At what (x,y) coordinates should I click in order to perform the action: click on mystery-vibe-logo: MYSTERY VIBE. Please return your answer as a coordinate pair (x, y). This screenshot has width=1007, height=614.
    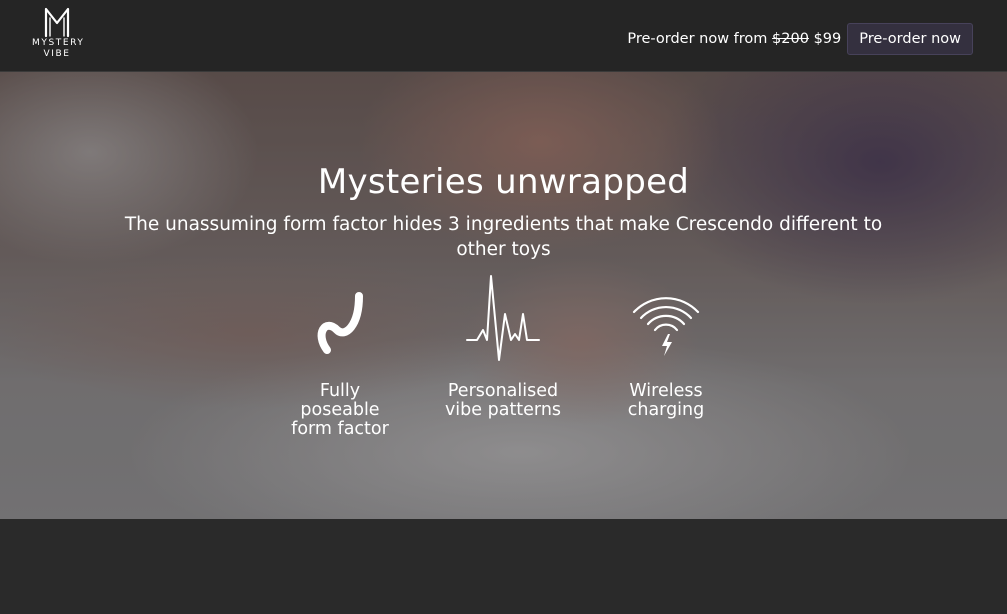
    Looking at the image, I should click on (57, 36).